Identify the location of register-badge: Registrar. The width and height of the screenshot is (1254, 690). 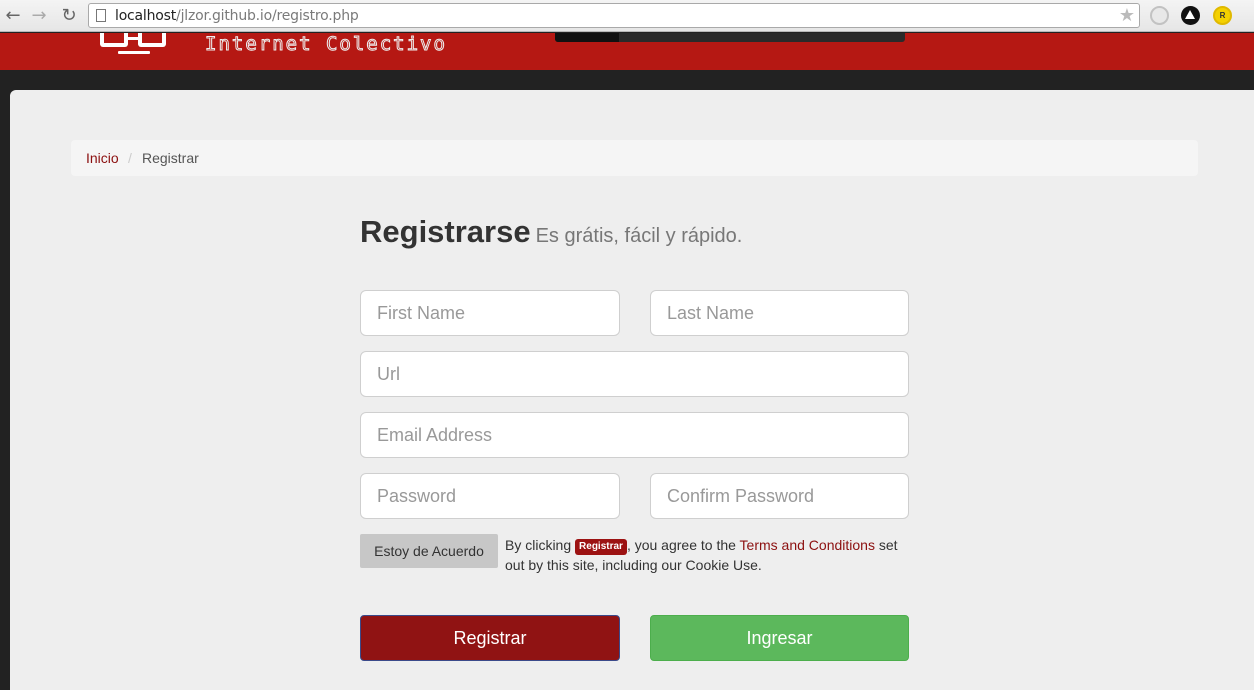
(601, 547).